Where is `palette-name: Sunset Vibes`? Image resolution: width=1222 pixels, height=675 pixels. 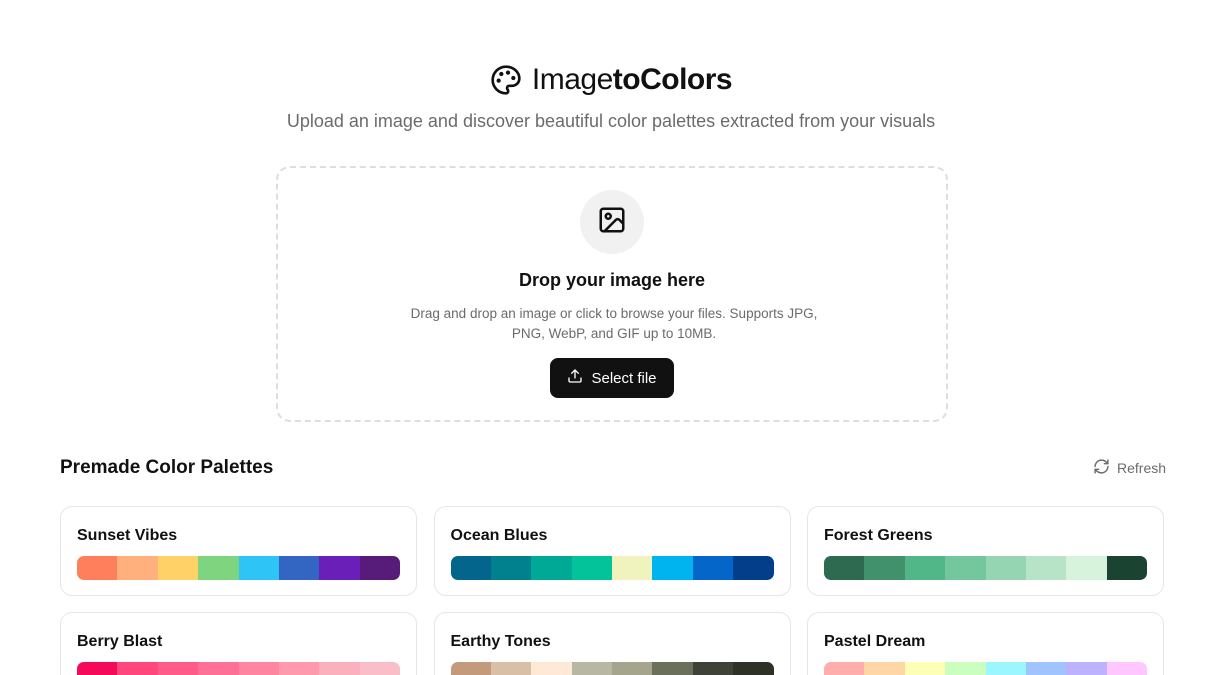
palette-name: Sunset Vibes is located at coordinates (127, 535).